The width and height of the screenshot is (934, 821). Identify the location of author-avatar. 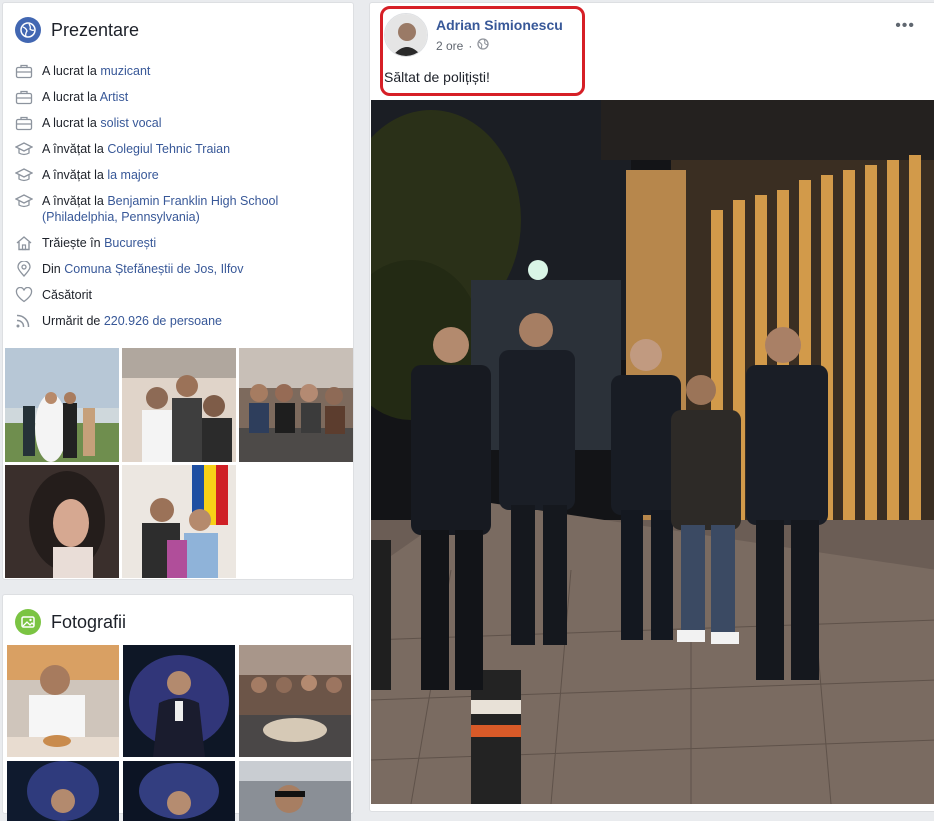
(406, 35).